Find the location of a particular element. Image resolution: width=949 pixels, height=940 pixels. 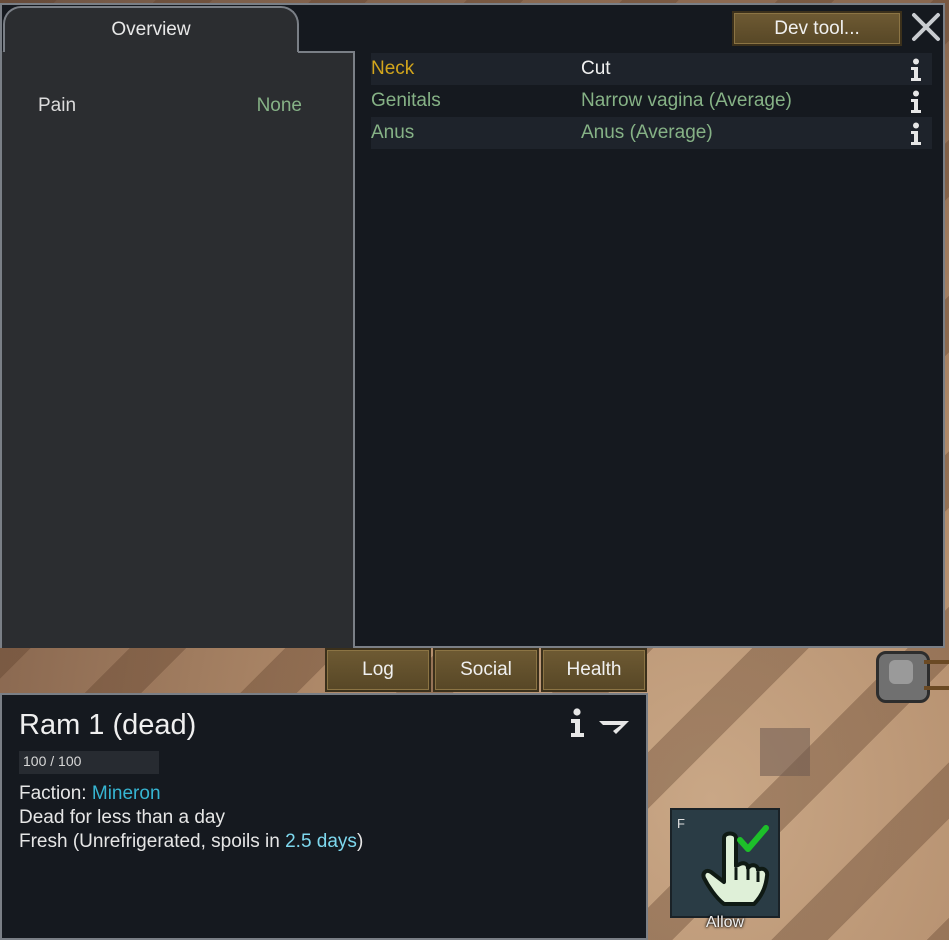

faction-line: Faction: Mineron is located at coordinates (90, 794).